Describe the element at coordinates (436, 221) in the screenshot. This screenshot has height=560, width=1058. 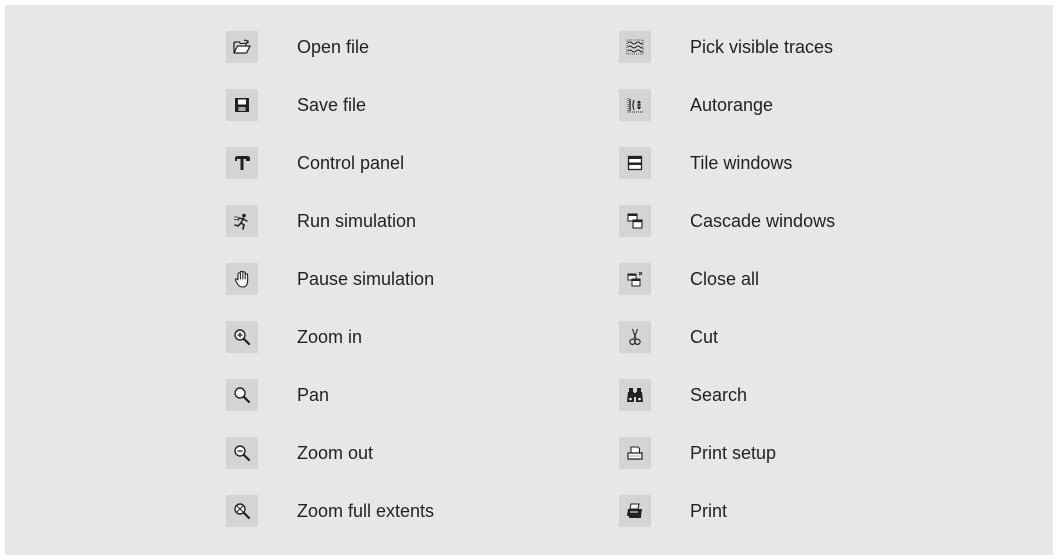
I see `run-simulation-item: Run simulation` at that location.